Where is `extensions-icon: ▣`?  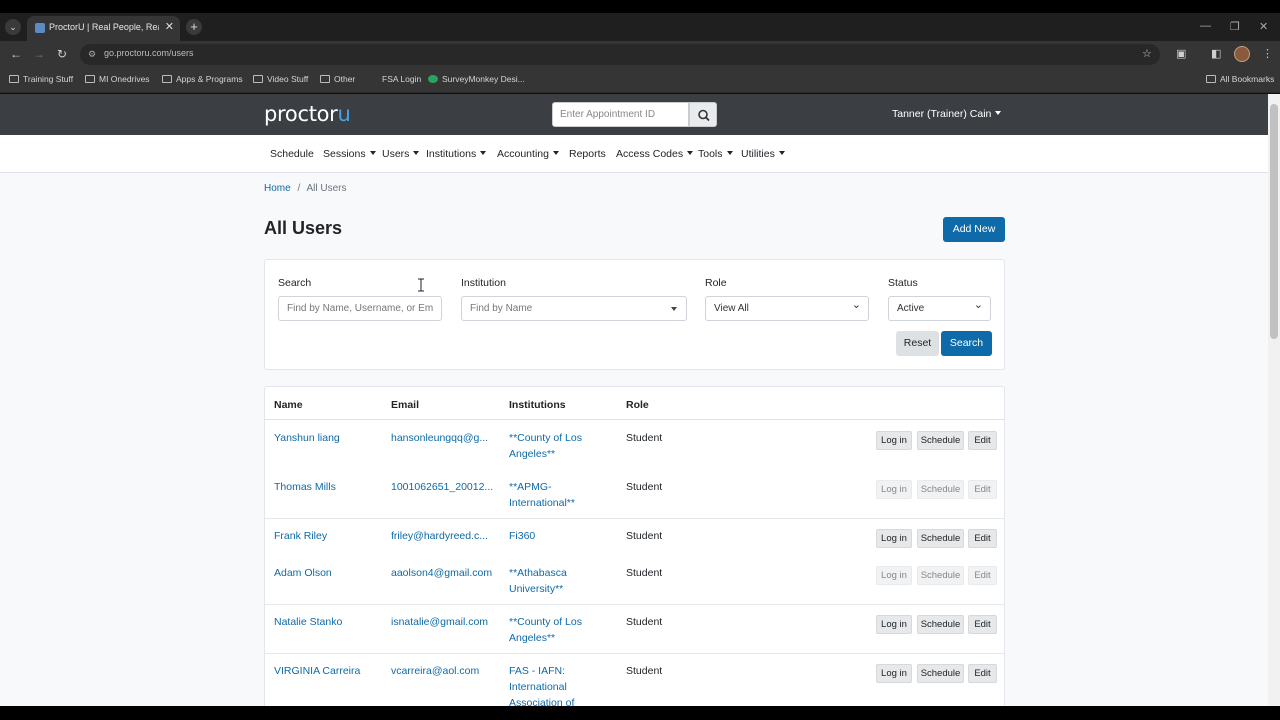
extensions-icon: ▣ is located at coordinates (1181, 53).